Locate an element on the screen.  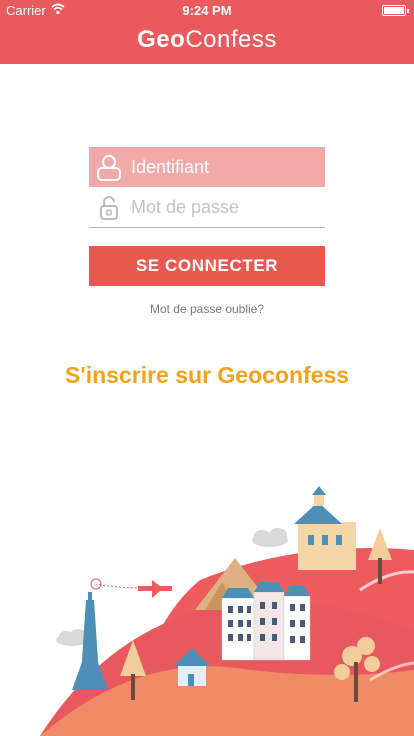
clock: 9:24 PM is located at coordinates (207, 10).